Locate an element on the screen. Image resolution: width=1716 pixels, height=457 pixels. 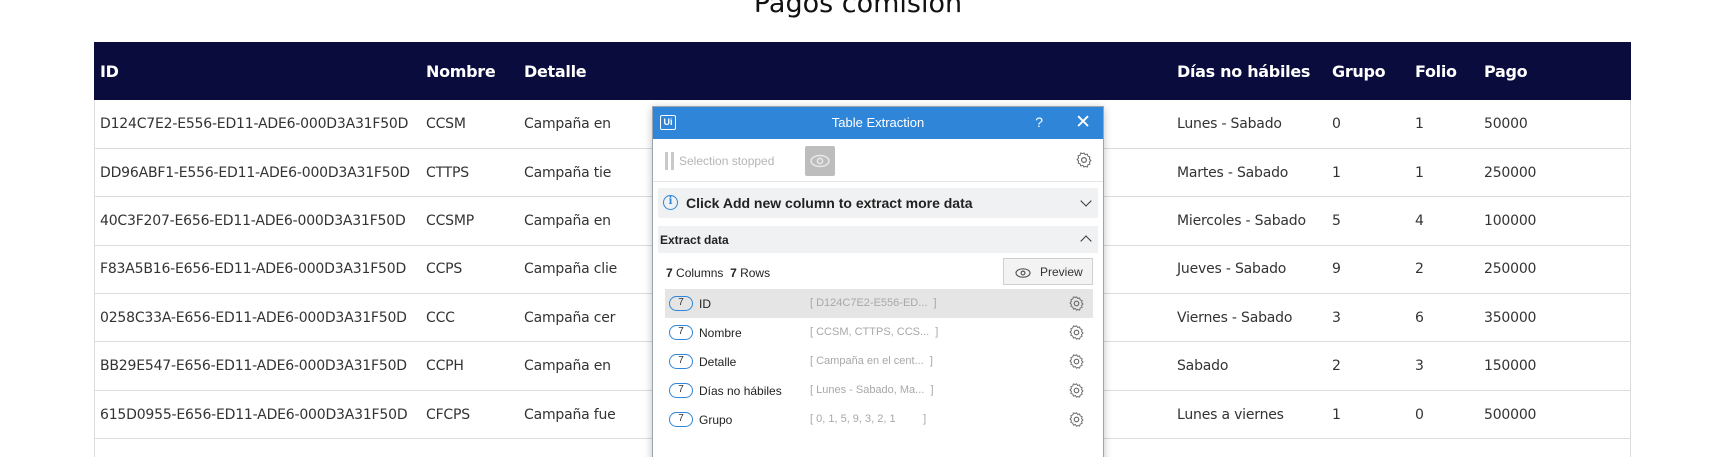
cell-dias: Sabado is located at coordinates (1203, 366).